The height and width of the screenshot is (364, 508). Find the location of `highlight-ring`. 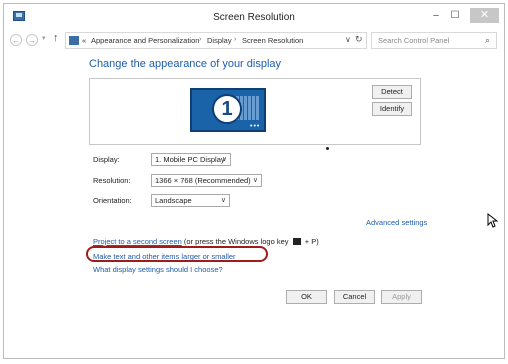

highlight-ring is located at coordinates (177, 254).